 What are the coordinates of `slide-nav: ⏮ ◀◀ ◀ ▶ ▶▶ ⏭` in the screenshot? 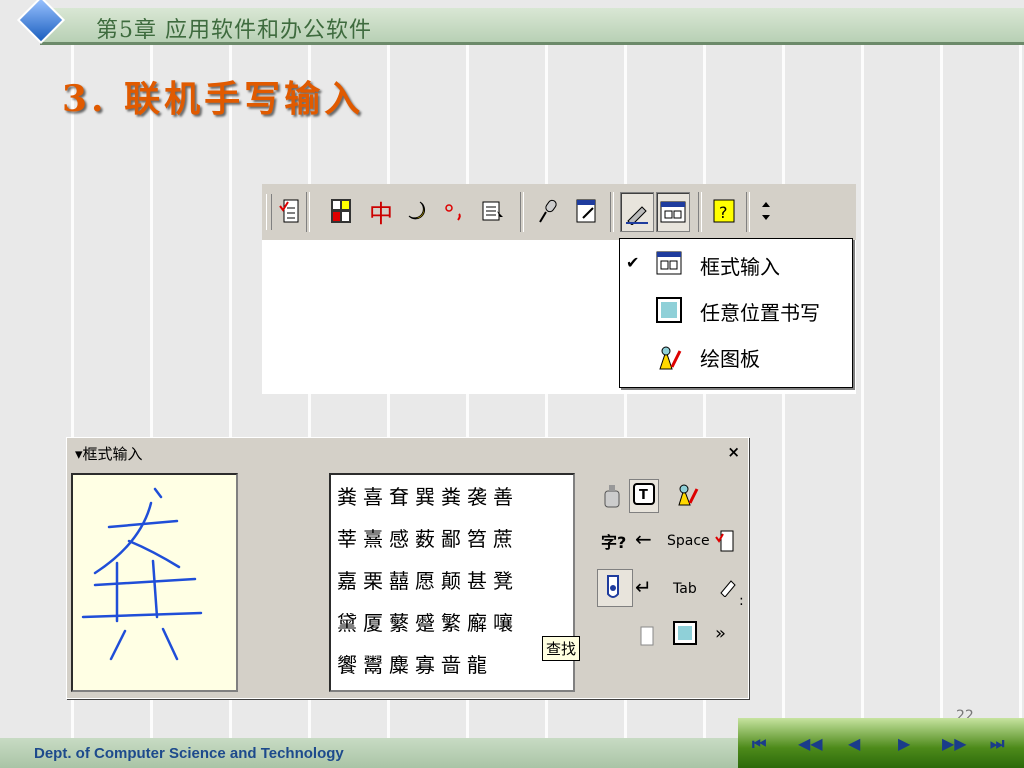 It's located at (881, 743).